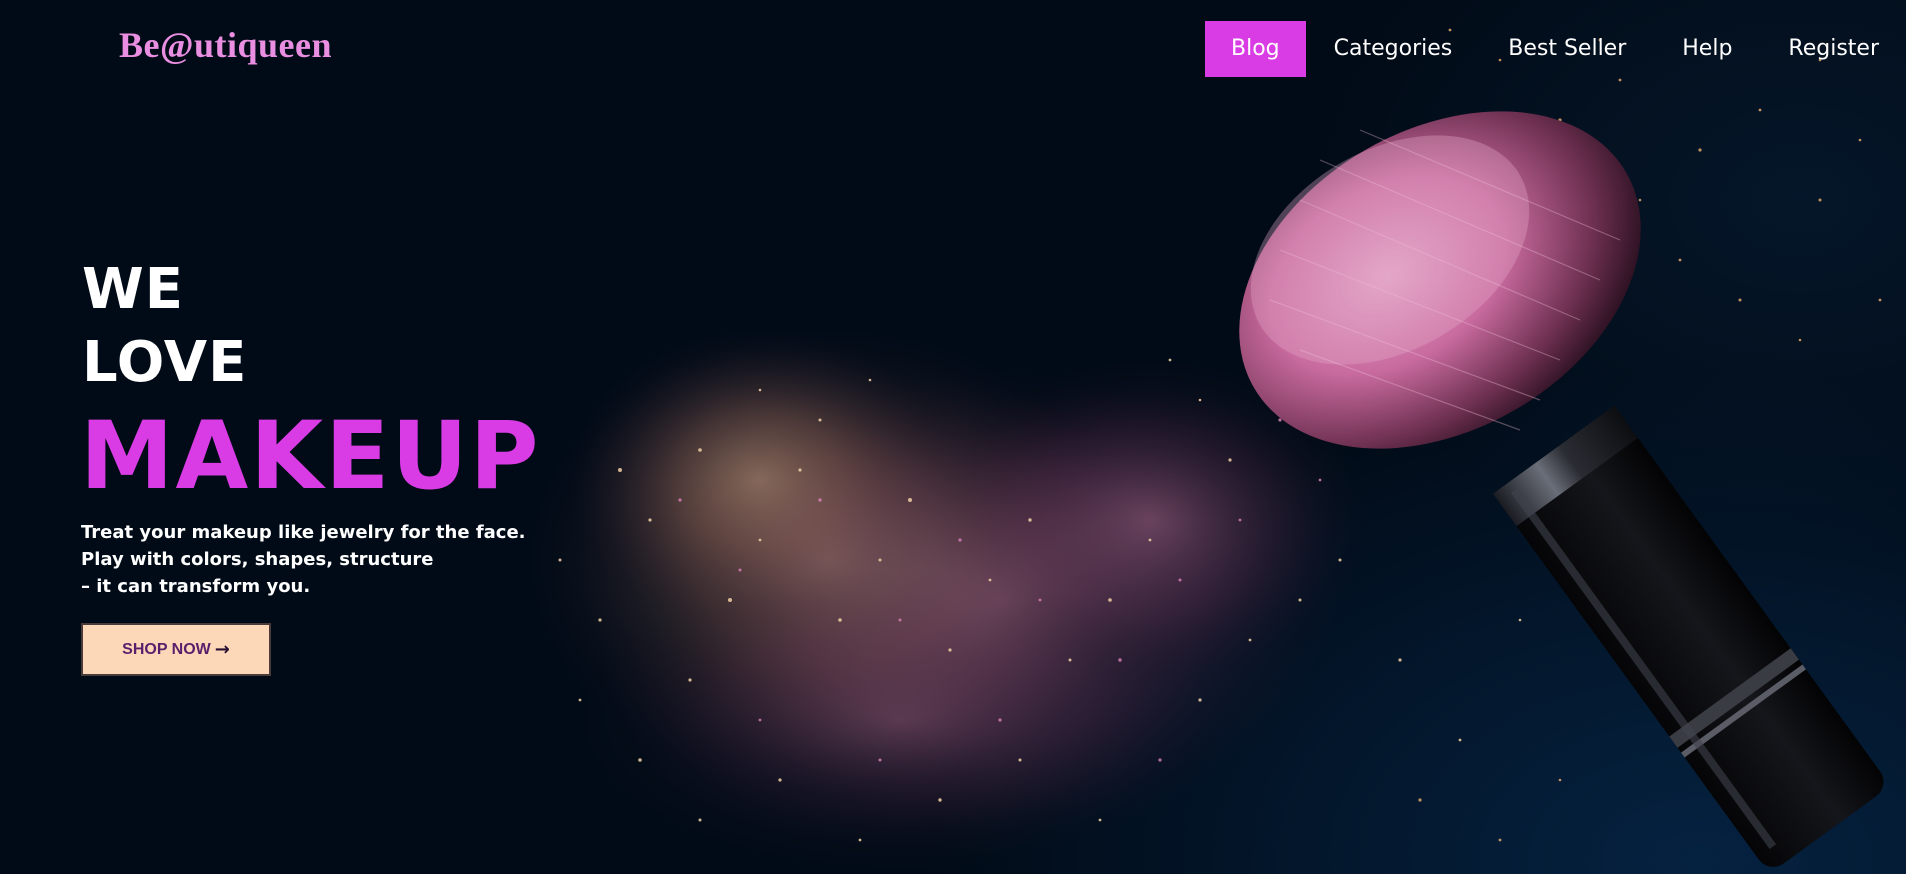 This screenshot has width=1906, height=874. I want to click on nav-item-categories: Categories, so click(1393, 49).